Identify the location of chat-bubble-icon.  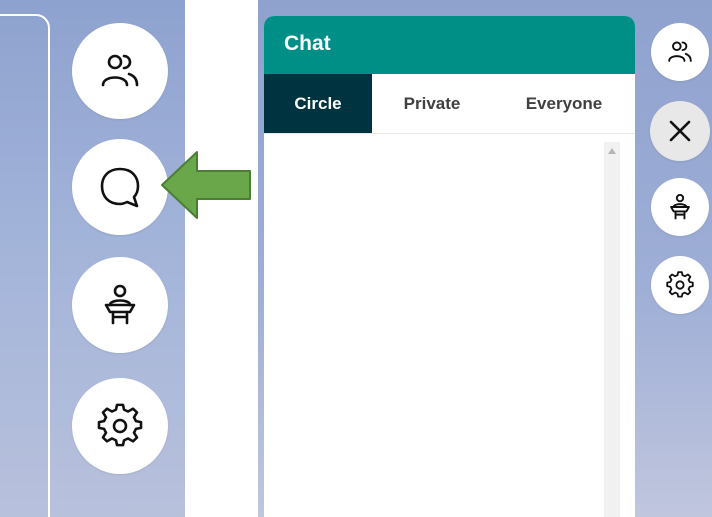
(120, 187).